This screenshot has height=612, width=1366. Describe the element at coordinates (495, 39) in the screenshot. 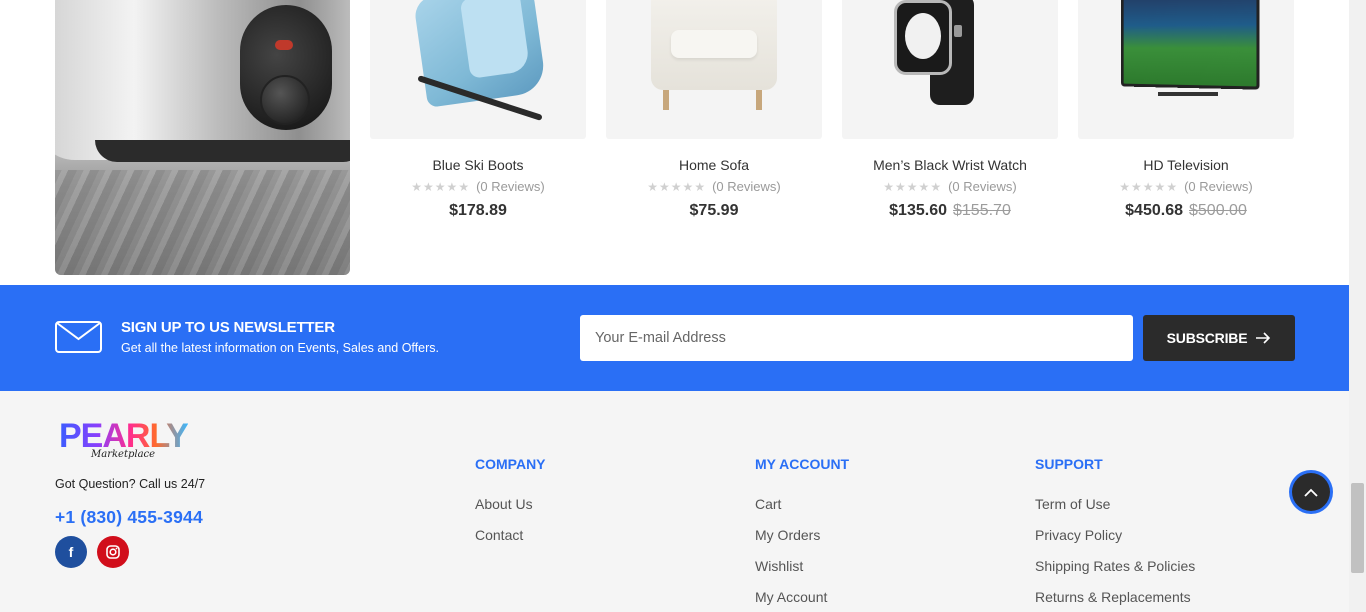

I see `ski-boot-cuff-shape` at that location.